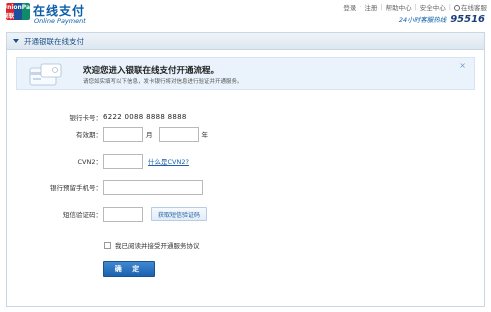  Describe the element at coordinates (246, 117) in the screenshot. I see `card-number-row: 银行卡号： 6222 0088 8888 8888` at that location.